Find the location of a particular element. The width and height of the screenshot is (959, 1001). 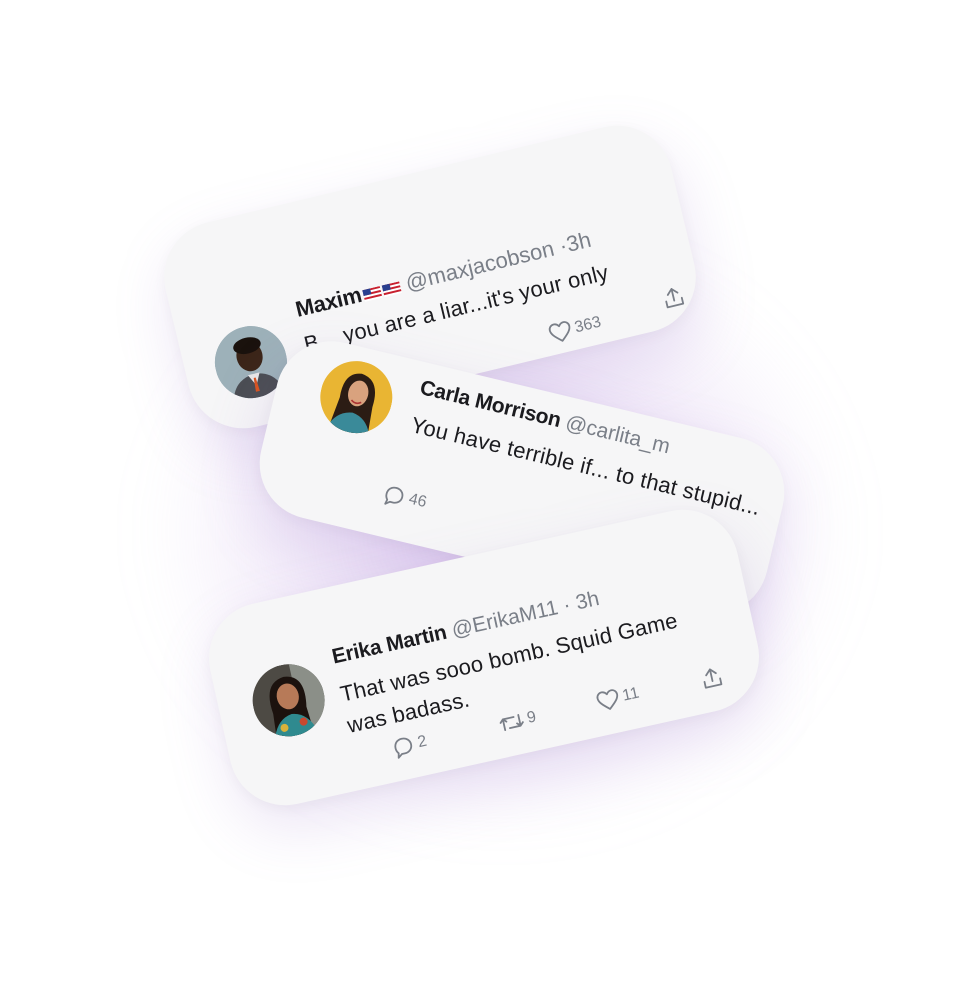

reply-count: 46 is located at coordinates (418, 501).